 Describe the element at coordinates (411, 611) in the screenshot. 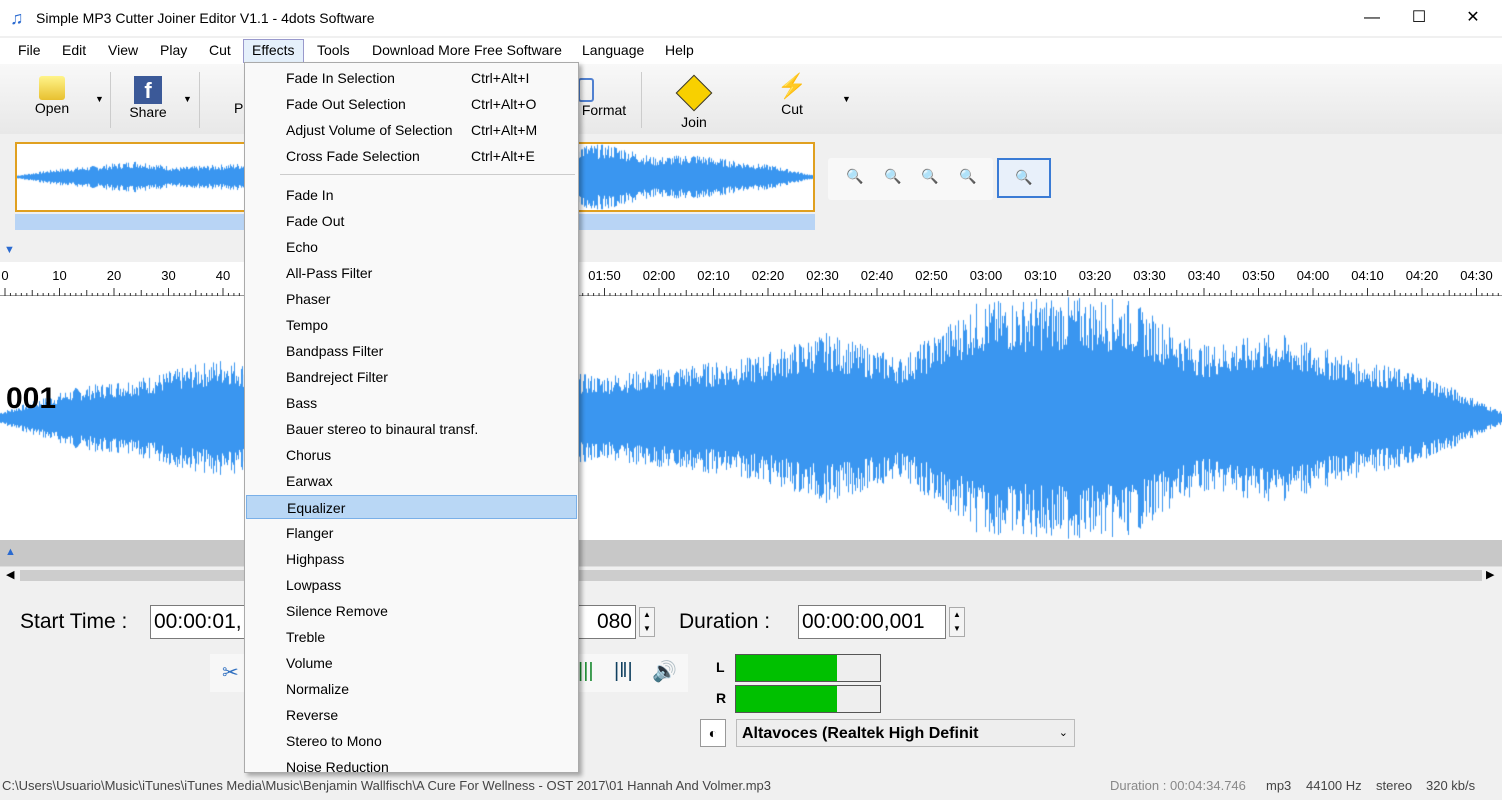

I see `menu-item: Silence Remove` at that location.